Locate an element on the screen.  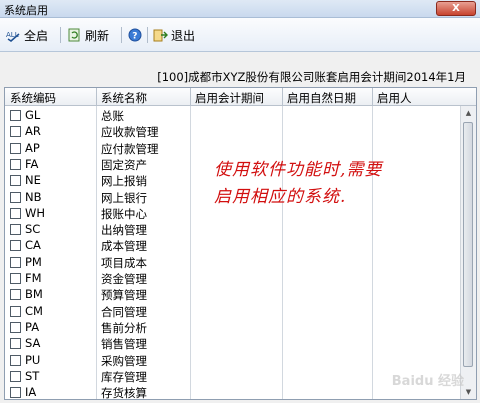
column-header-user: 启用人 is located at coordinates (394, 98).